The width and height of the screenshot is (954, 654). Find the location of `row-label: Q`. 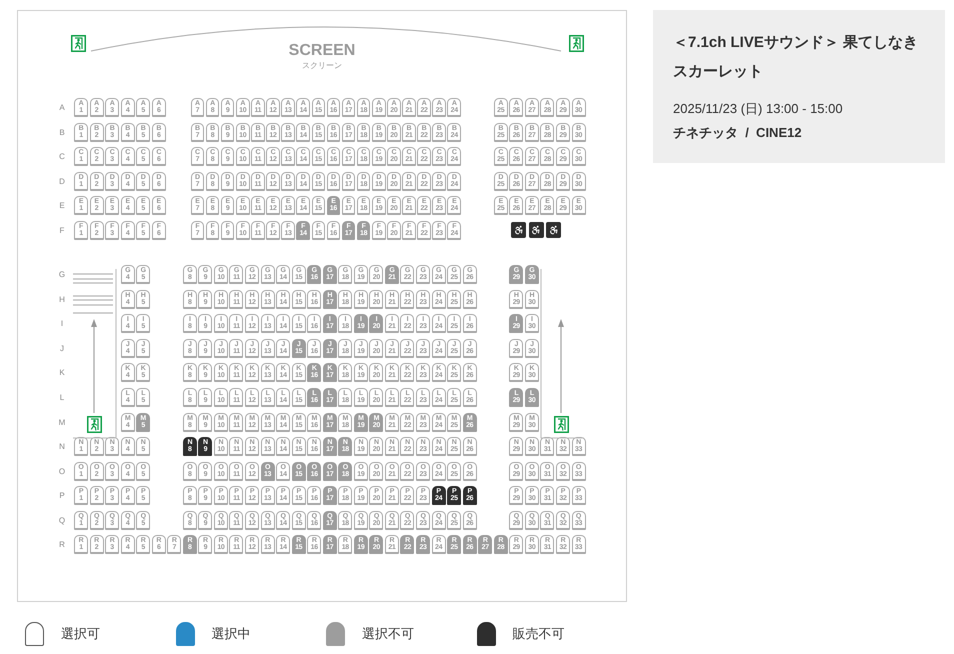

row-label: Q is located at coordinates (62, 520).